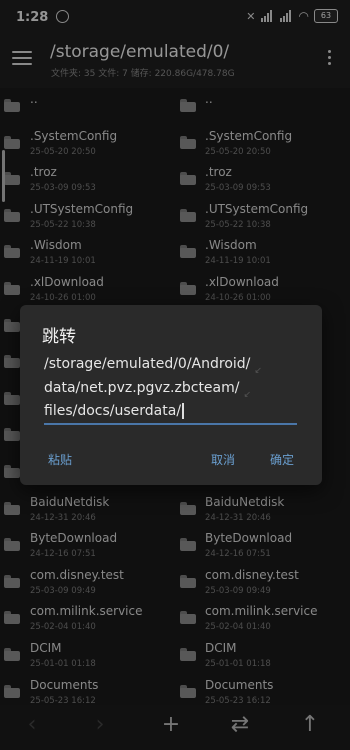  I want to click on text-cursor, so click(183, 411).